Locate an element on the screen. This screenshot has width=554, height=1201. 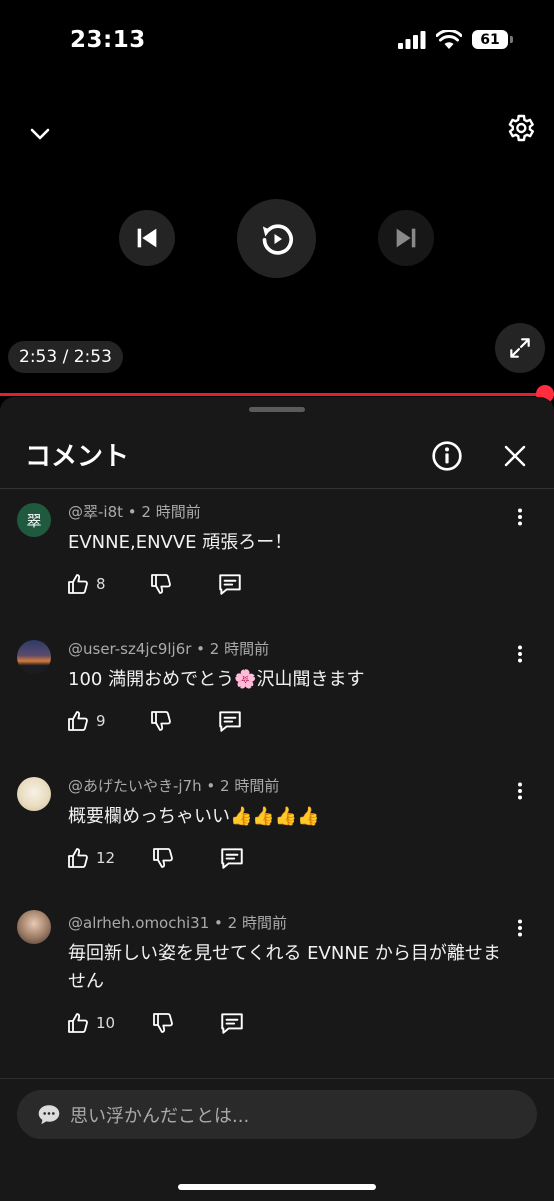
video-time: 2:53 / 2:53 is located at coordinates (65, 357).